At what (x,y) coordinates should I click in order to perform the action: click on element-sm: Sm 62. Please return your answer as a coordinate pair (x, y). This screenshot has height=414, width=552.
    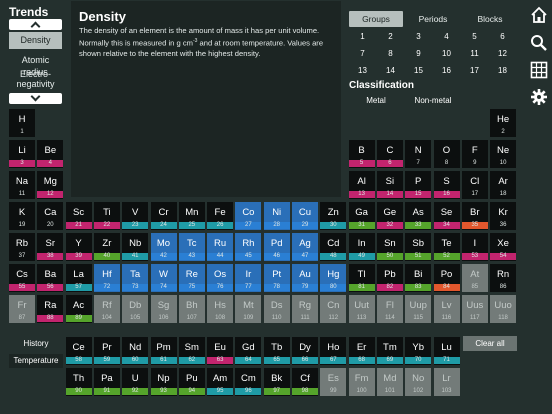
    Looking at the image, I should click on (191, 351).